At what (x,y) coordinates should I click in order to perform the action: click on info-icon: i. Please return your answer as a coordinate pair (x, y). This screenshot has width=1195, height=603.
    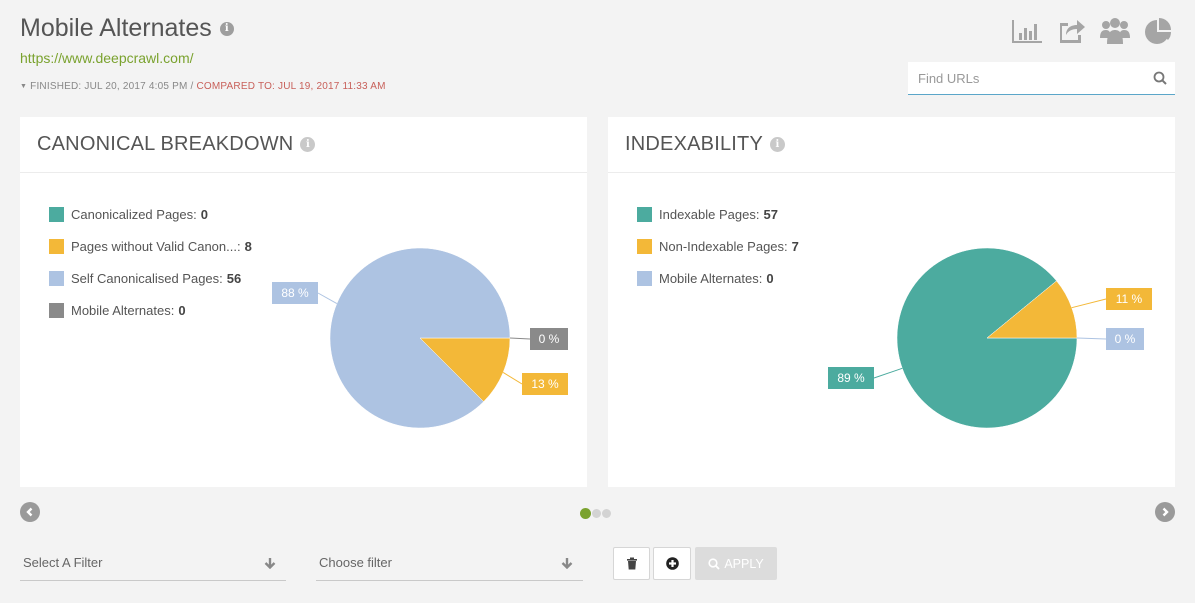
    Looking at the image, I should click on (226, 28).